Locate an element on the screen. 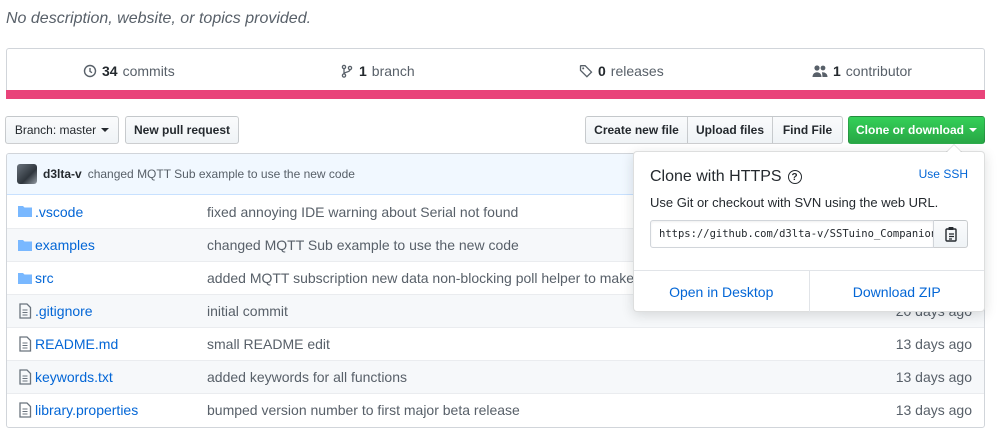  clone-popover-title: Clone with HTTPS ? is located at coordinates (726, 177).